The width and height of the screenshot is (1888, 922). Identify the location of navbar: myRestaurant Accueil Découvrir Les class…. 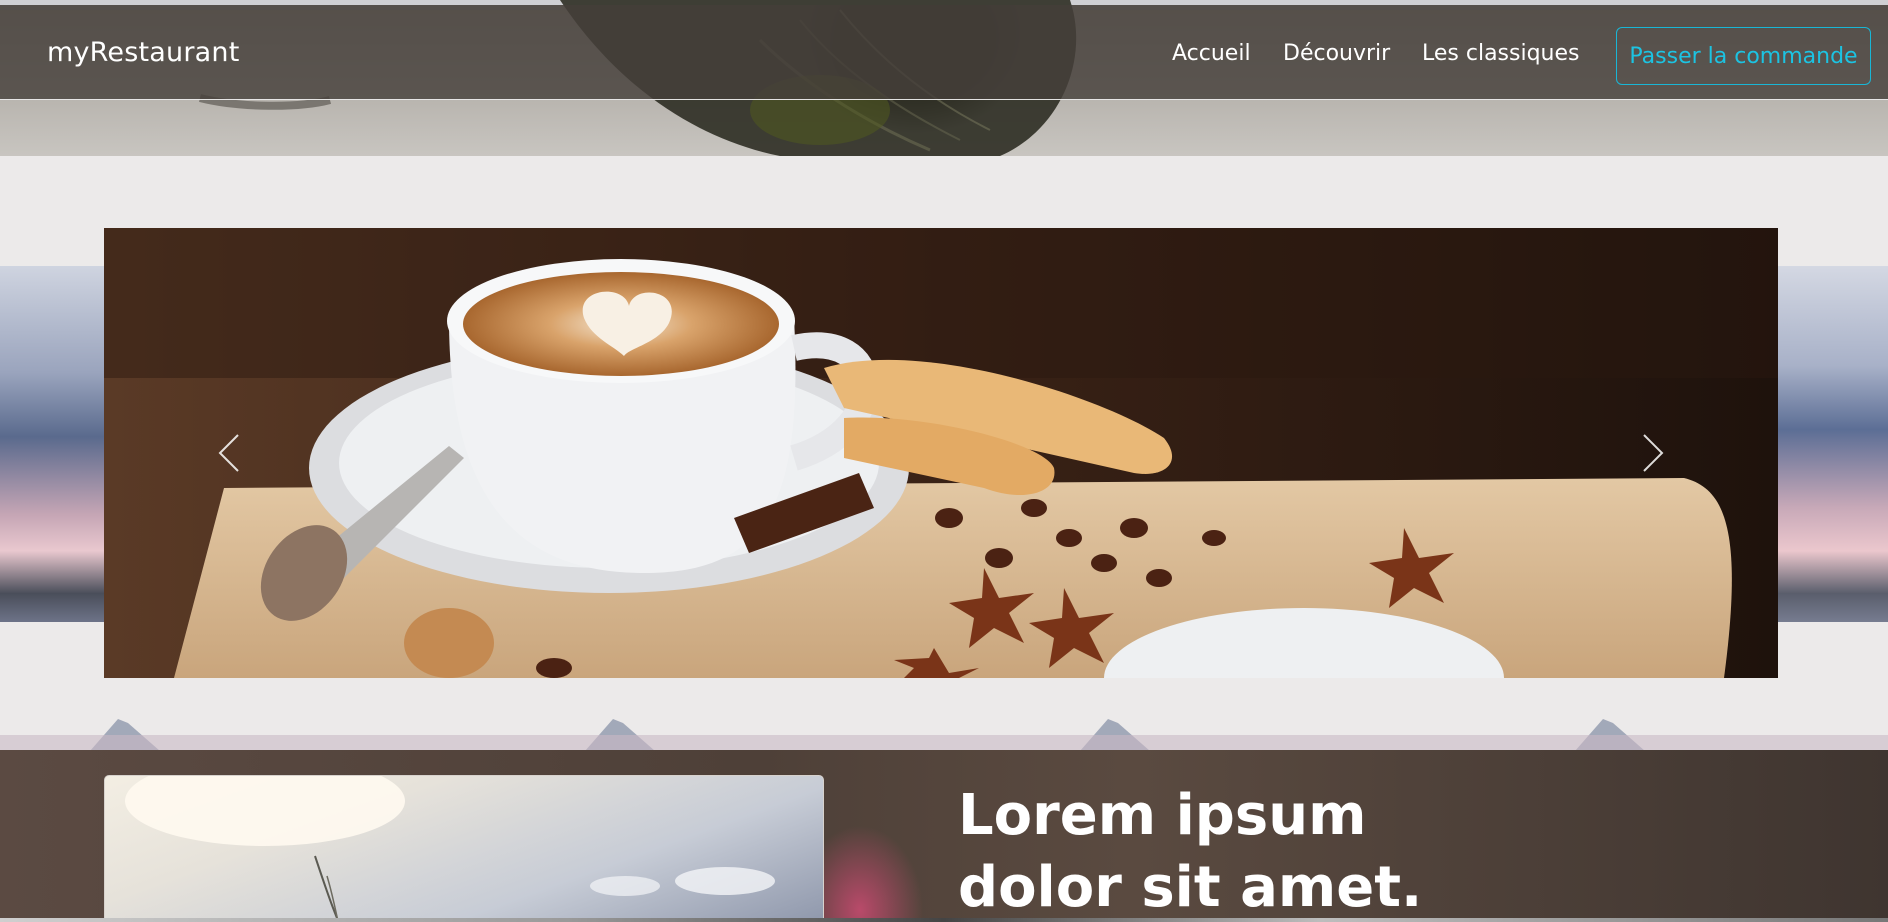
(944, 52).